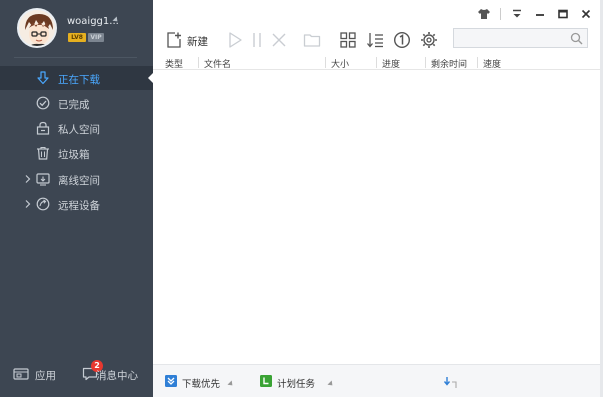 The height and width of the screenshot is (397, 603). What do you see at coordinates (77, 37) in the screenshot?
I see `level-badge: LV8` at bounding box center [77, 37].